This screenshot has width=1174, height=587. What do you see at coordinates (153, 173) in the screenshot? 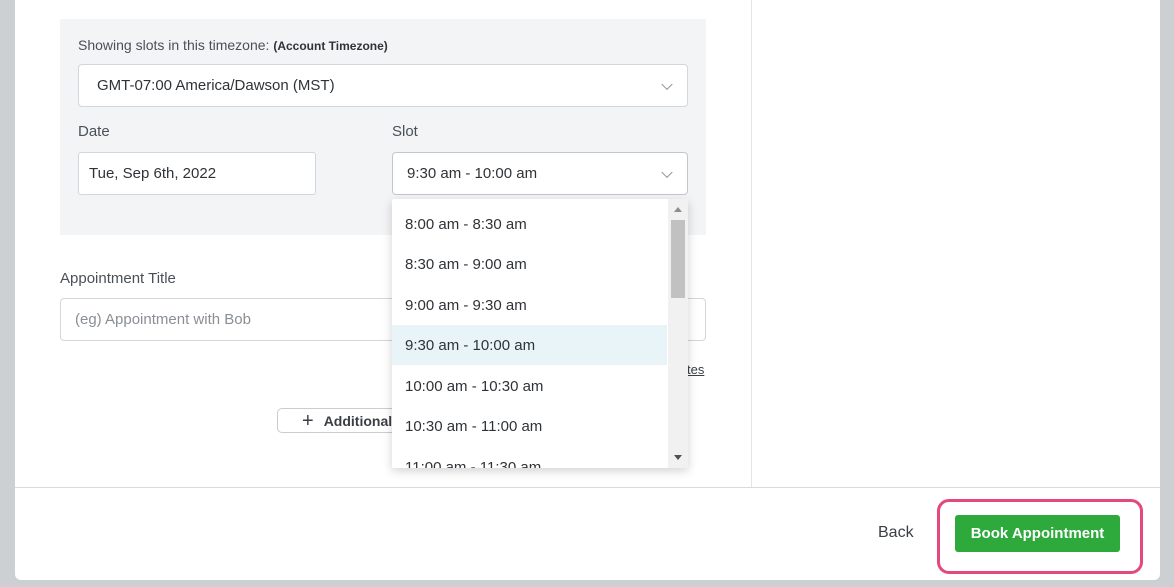
I see `date-input-value: Tue, Sep 6th, 2022` at bounding box center [153, 173].